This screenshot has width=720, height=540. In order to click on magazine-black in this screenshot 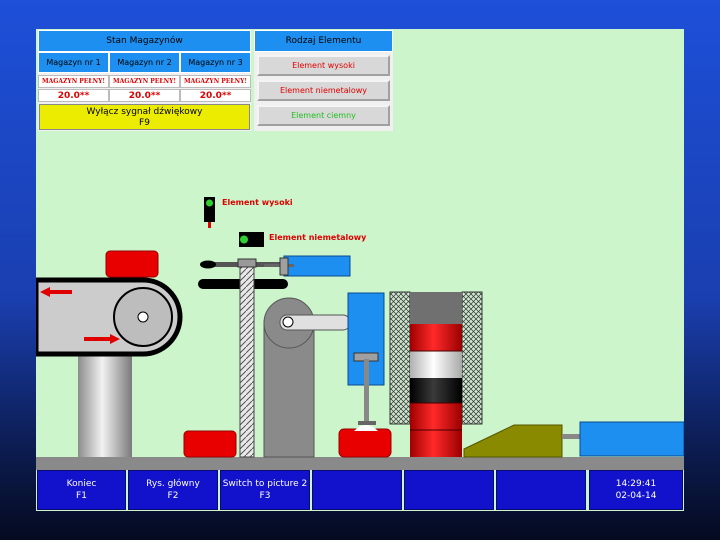, I will do `click(436, 390)`.